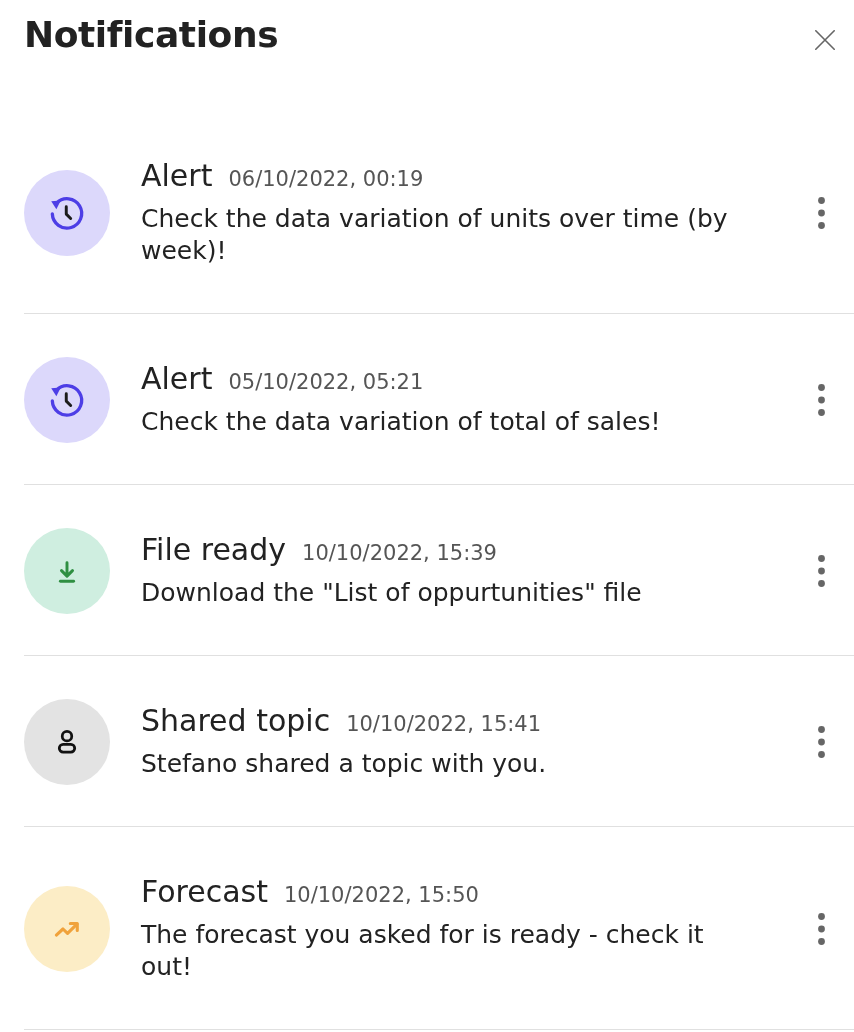  What do you see at coordinates (67, 928) in the screenshot?
I see `trend-up-icon` at bounding box center [67, 928].